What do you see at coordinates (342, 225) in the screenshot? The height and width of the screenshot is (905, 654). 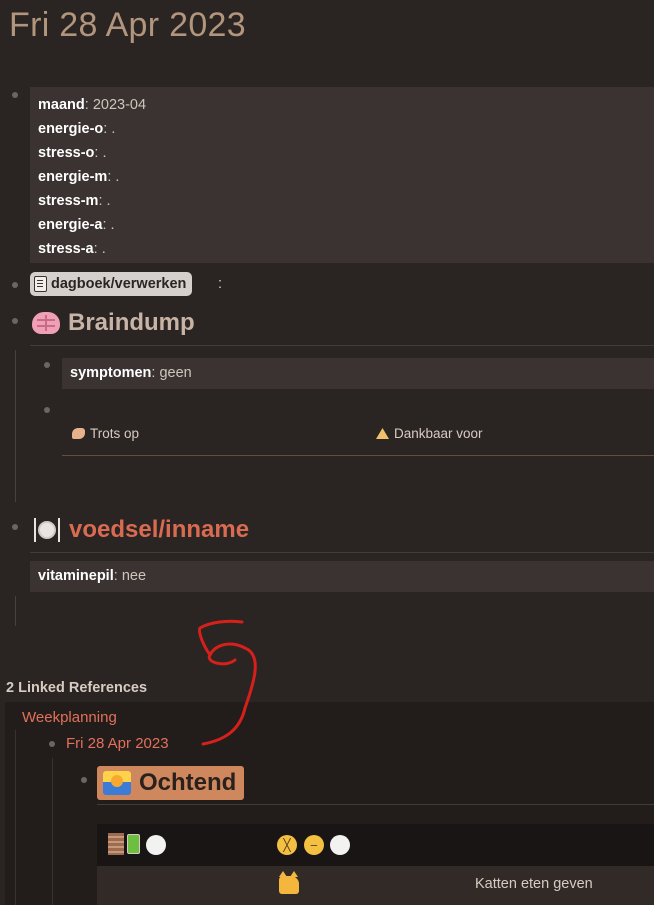 I see `property-row: energie-a: .` at bounding box center [342, 225].